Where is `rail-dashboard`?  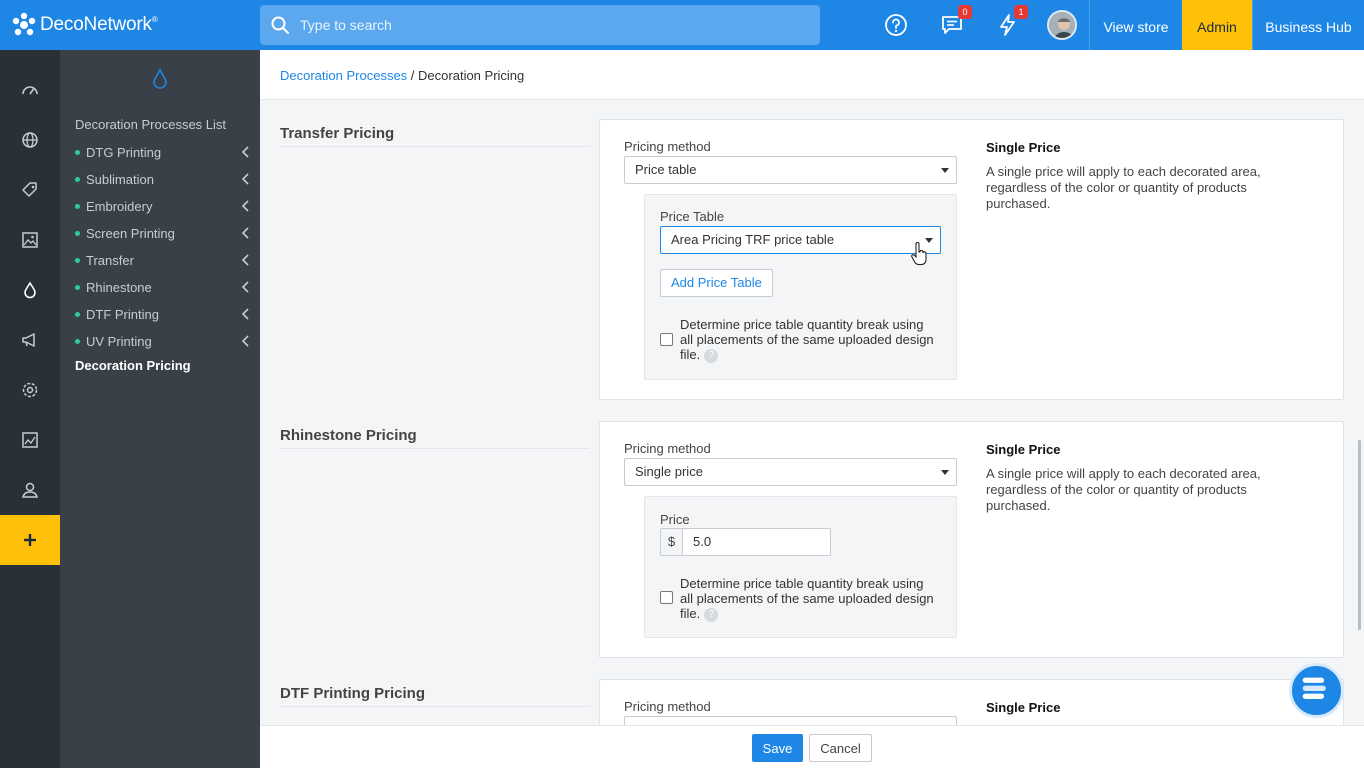 rail-dashboard is located at coordinates (30, 90).